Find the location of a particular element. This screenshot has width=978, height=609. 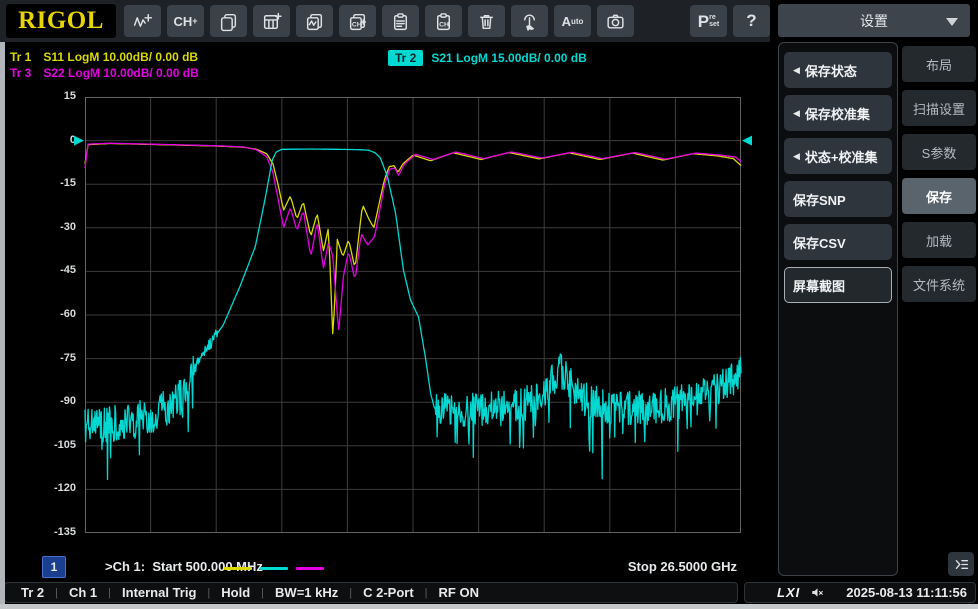

tr1-detail: S11 LogM 10.00dB/ 0.00 dB is located at coordinates (121, 57).